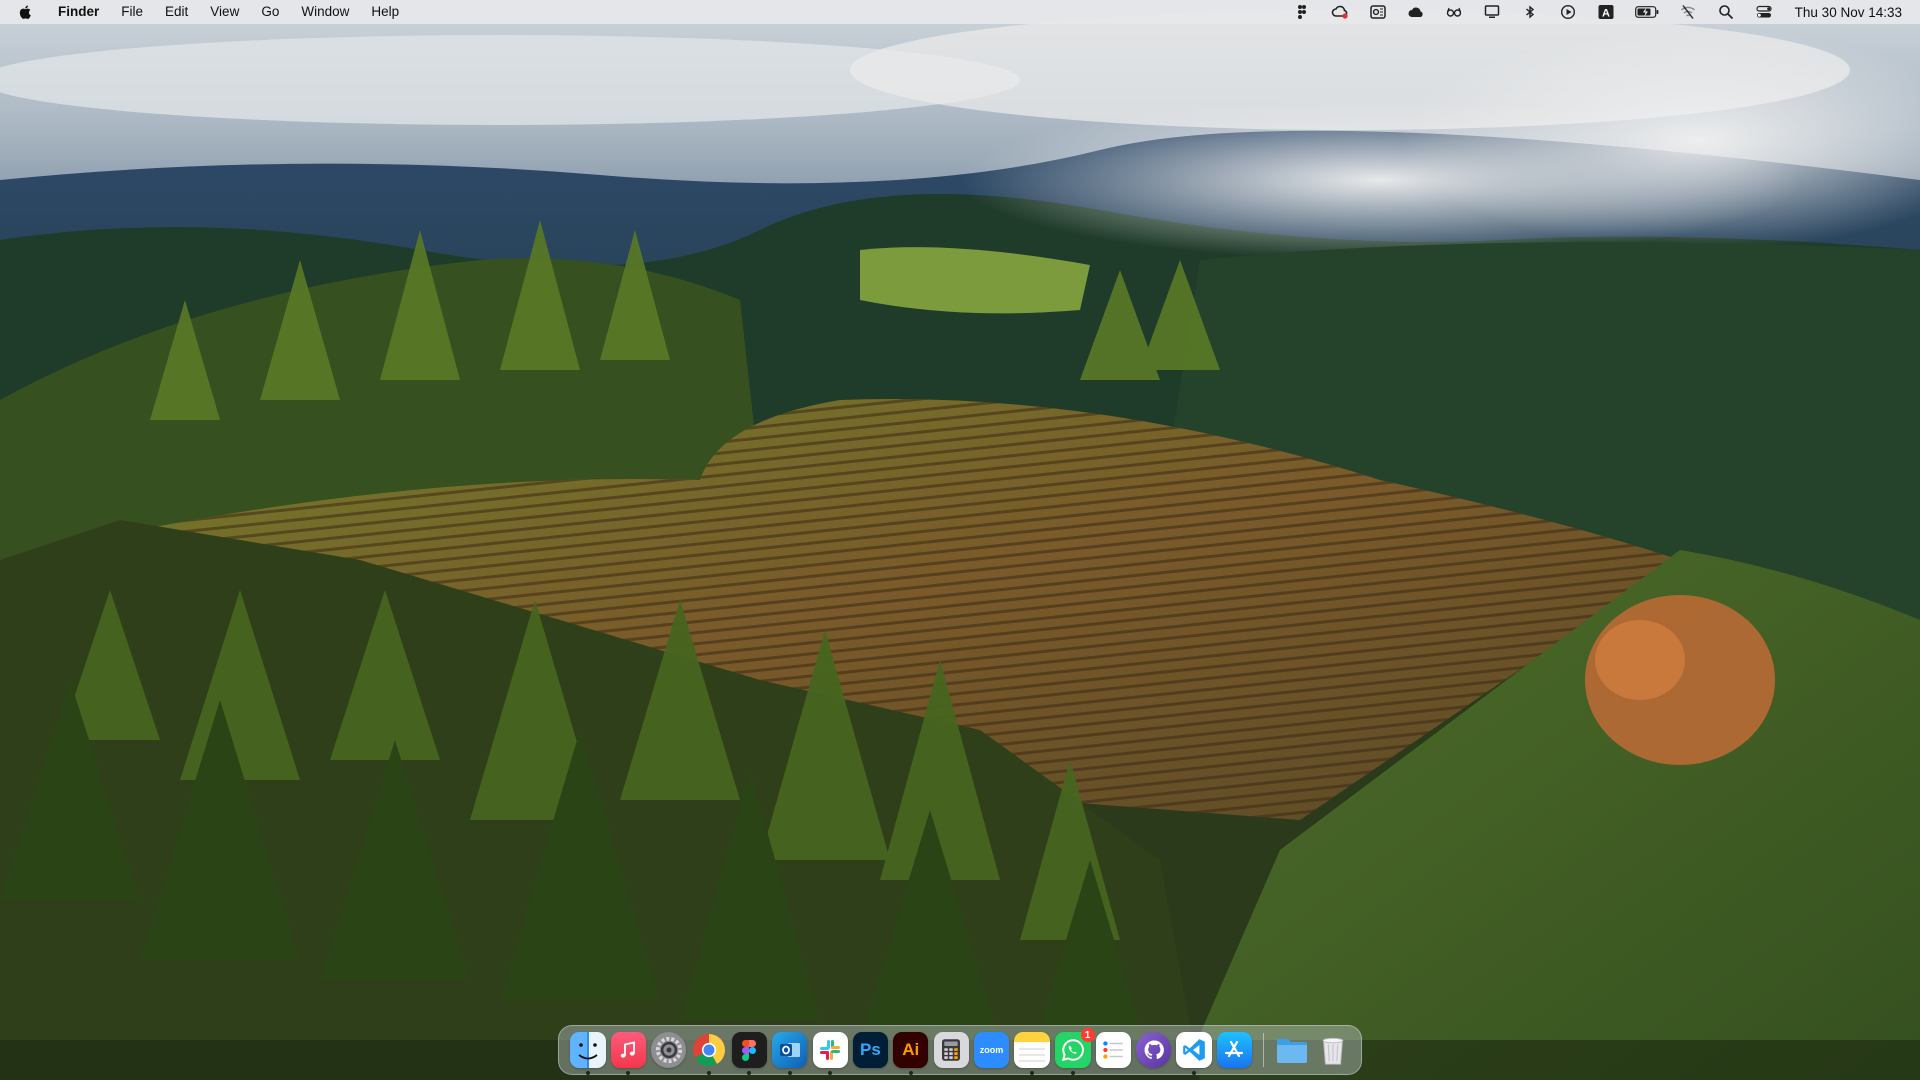 Image resolution: width=1920 pixels, height=1080 pixels. I want to click on dock-item-notes, so click(1032, 1053).